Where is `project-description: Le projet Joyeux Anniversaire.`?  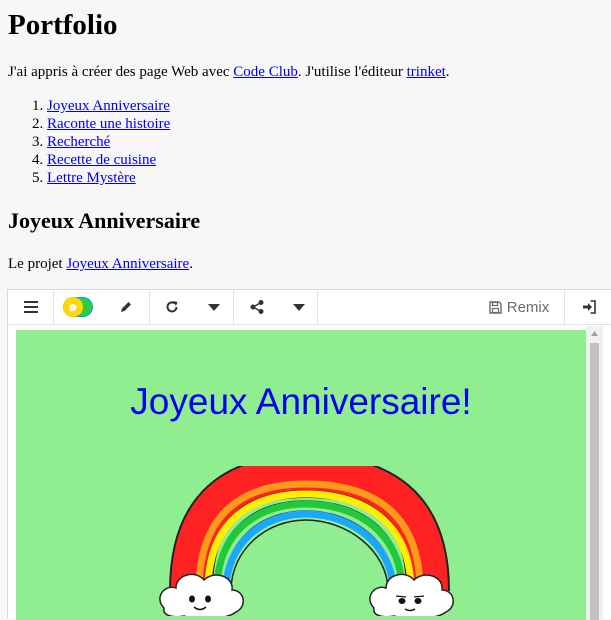 project-description: Le projet Joyeux Anniversaire. is located at coordinates (100, 264).